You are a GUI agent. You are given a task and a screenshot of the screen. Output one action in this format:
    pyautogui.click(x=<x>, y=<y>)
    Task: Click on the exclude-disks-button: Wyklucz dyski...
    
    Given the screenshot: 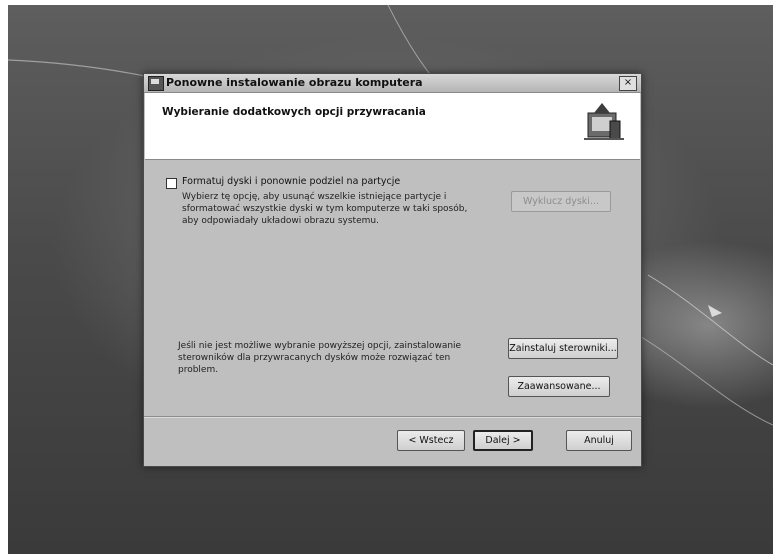 What is the action you would take?
    pyautogui.click(x=561, y=201)
    